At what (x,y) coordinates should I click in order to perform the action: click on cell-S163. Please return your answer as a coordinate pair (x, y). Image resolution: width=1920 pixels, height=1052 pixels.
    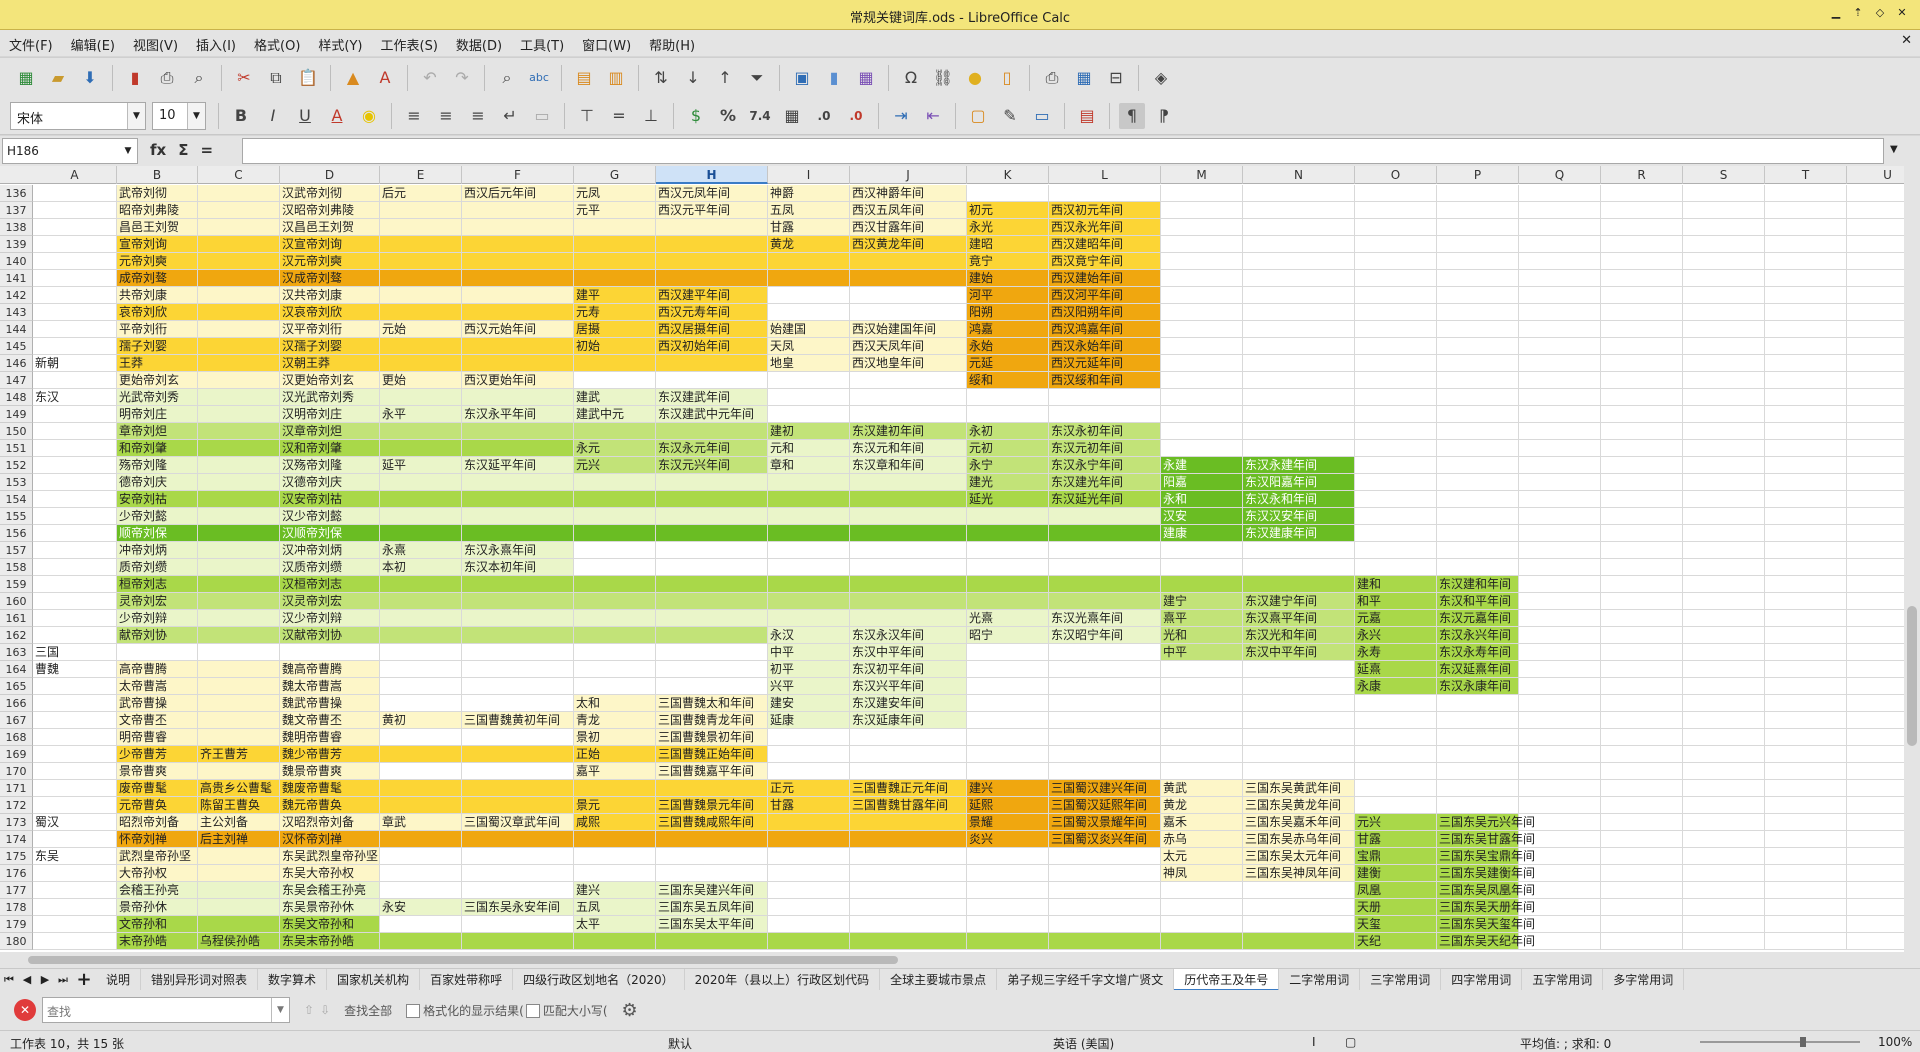
    Looking at the image, I should click on (1724, 652).